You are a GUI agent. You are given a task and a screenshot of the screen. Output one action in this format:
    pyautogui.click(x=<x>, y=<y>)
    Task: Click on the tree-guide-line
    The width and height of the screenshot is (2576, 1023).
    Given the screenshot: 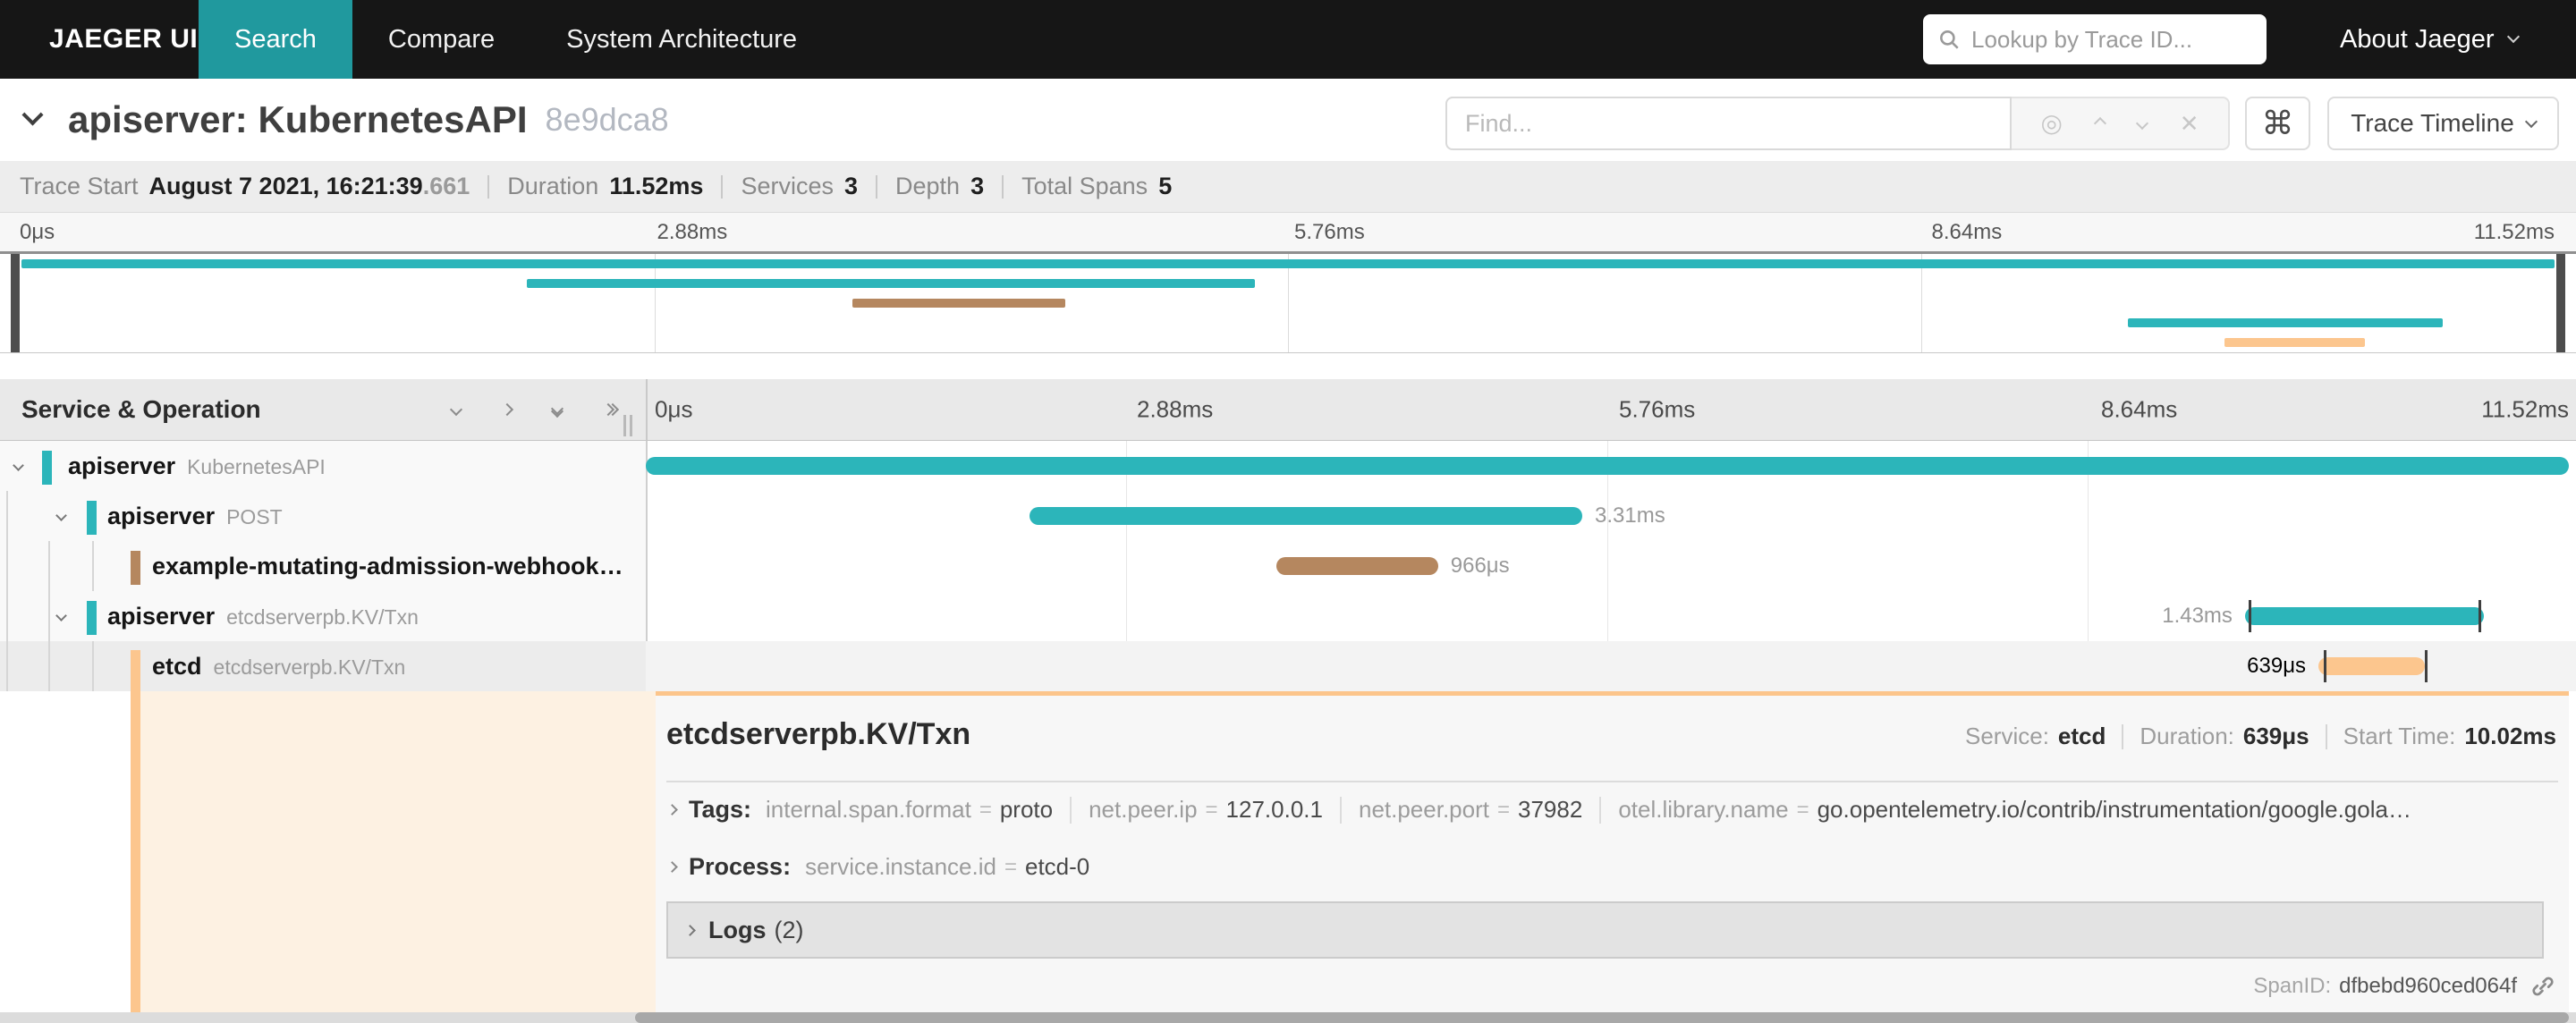 What is the action you would take?
    pyautogui.click(x=93, y=566)
    